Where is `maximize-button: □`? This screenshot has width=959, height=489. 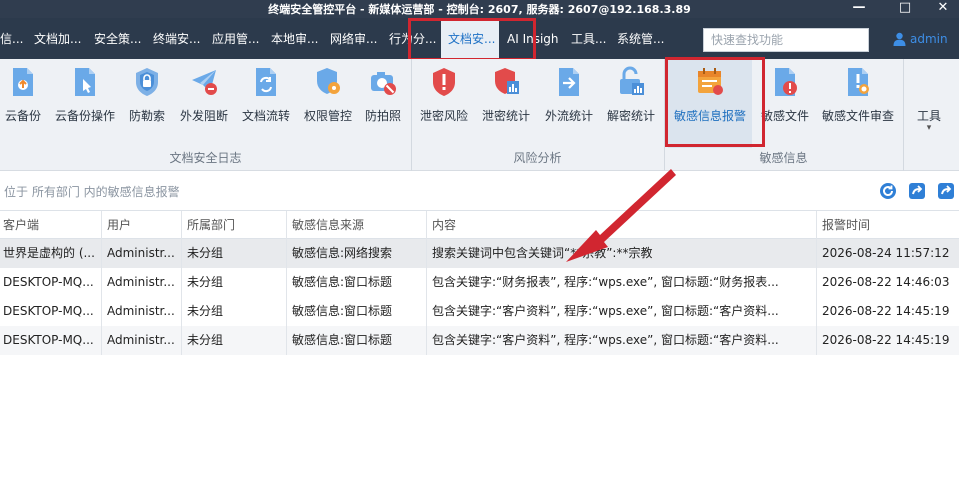 maximize-button: □ is located at coordinates (905, 9).